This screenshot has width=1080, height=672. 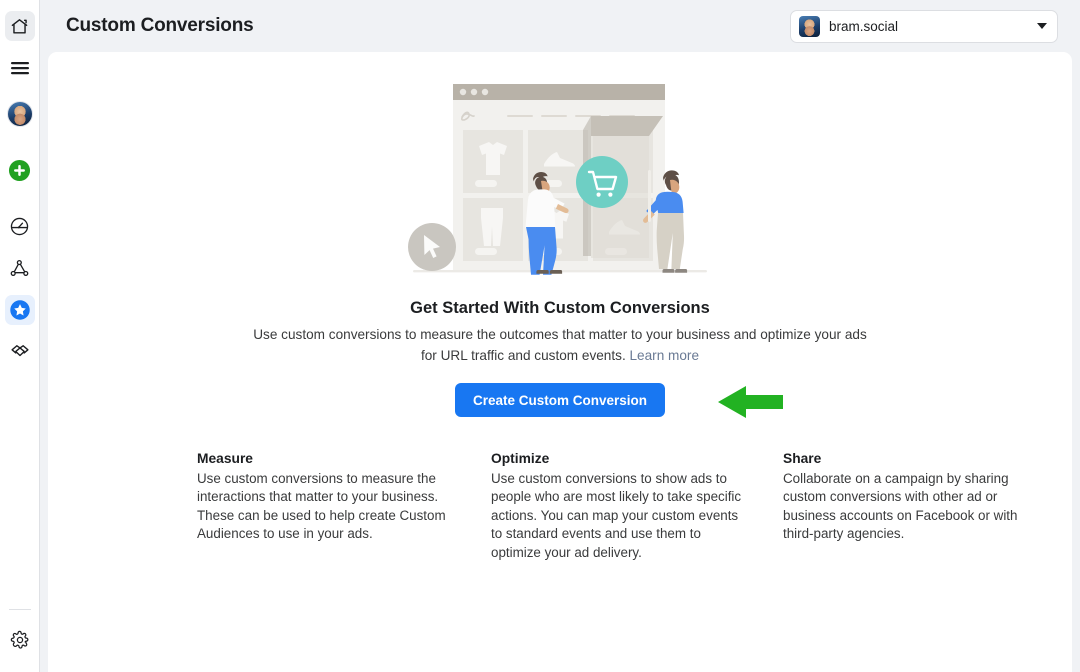 I want to click on handshake-icon, so click(x=20, y=352).